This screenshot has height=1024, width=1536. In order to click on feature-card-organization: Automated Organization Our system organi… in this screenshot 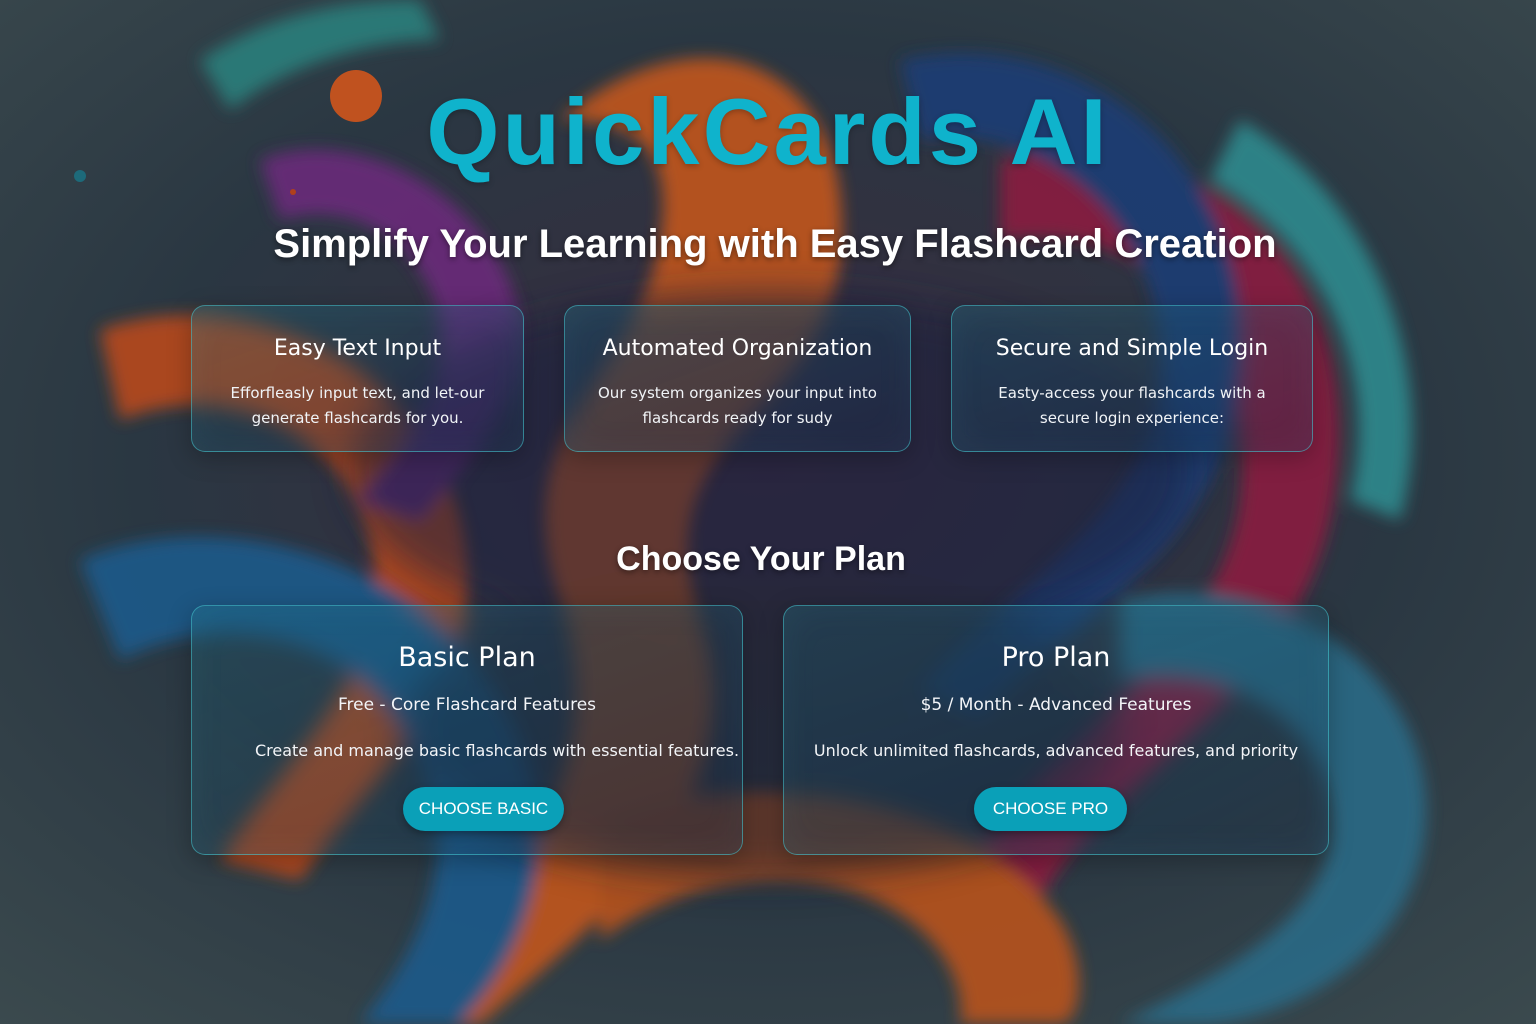, I will do `click(737, 378)`.